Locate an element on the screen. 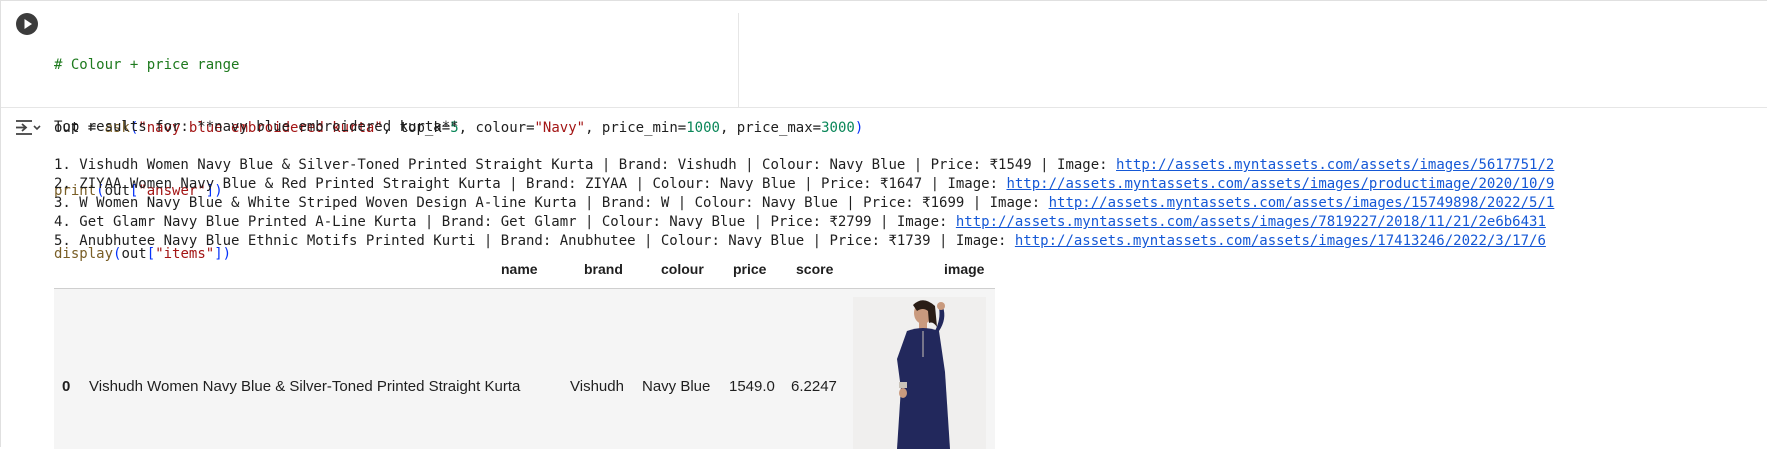 The height and width of the screenshot is (449, 1767). column-header-price: price is located at coordinates (749, 269).